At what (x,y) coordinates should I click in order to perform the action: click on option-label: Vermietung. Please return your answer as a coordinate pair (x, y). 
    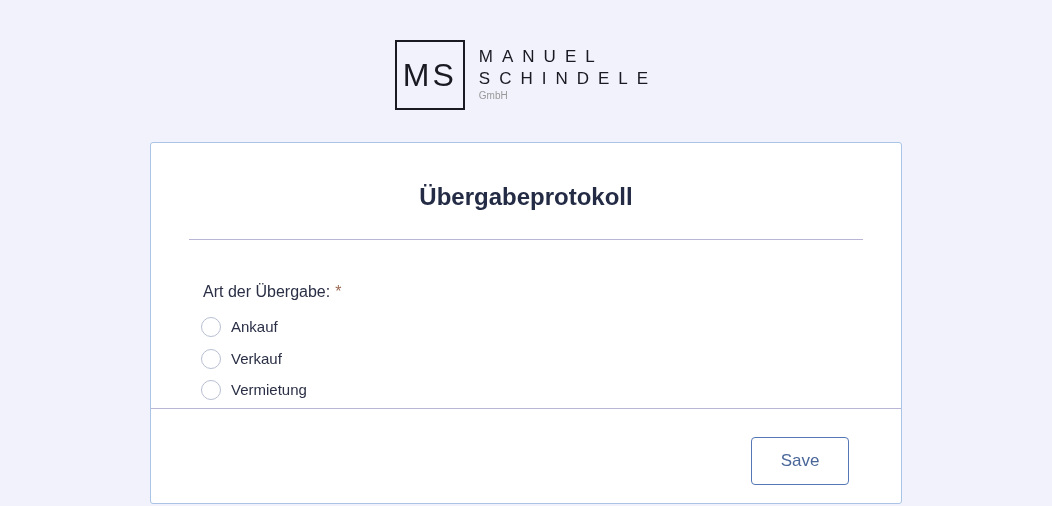
    Looking at the image, I should click on (269, 390).